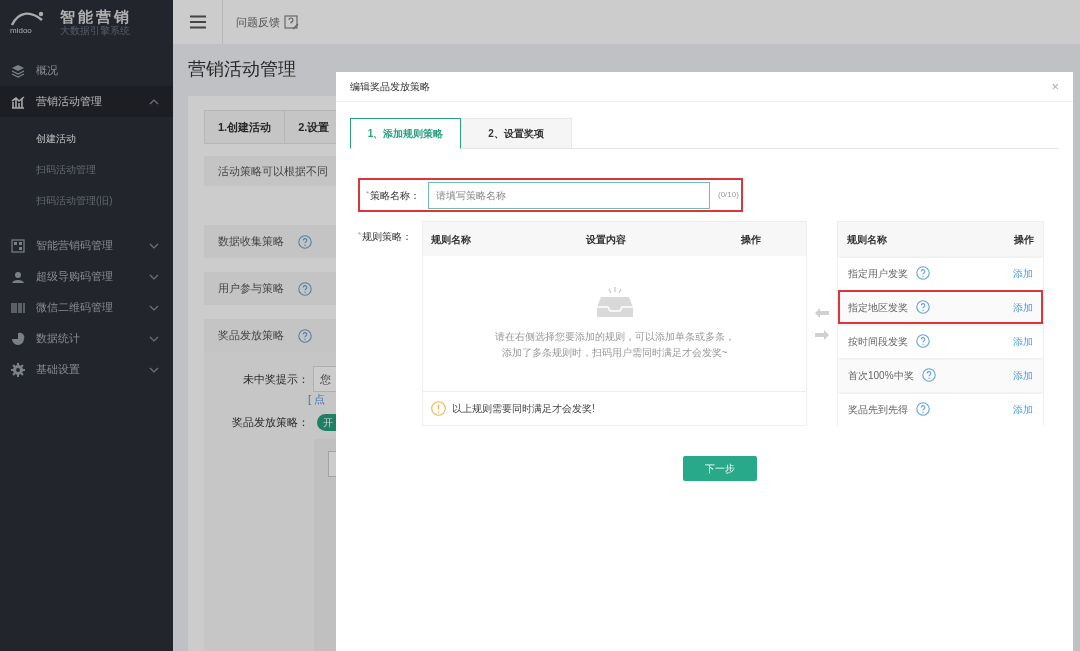  Describe the element at coordinates (390, 87) in the screenshot. I see `dialog-title: 编辑奖品发放策略` at that location.